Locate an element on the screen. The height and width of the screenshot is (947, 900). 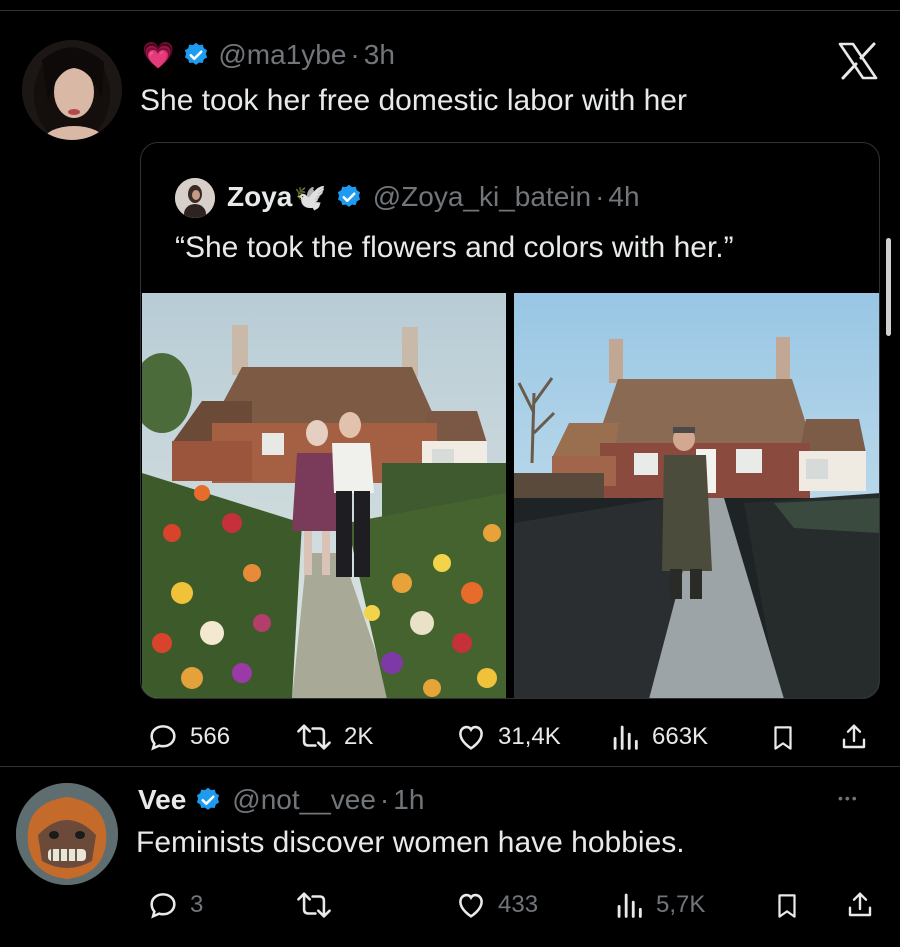
quote-author-handle: @Zoya_ki_batein is located at coordinates (482, 197).